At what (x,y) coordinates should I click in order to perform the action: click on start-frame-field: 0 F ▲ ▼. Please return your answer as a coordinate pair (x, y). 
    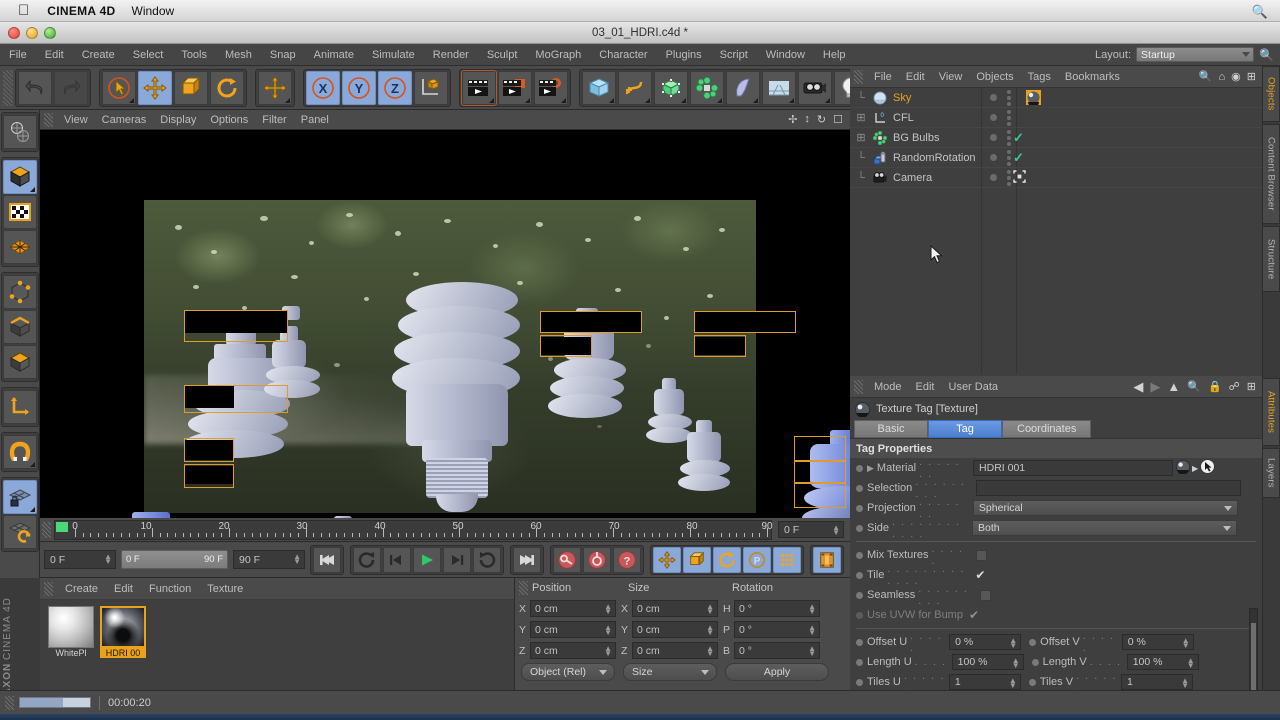
    Looking at the image, I should click on (80, 559).